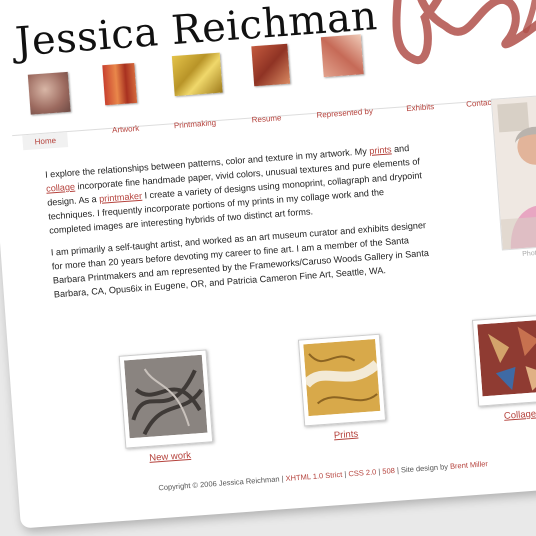  I want to click on nav-artwork: Artwork, so click(126, 129).